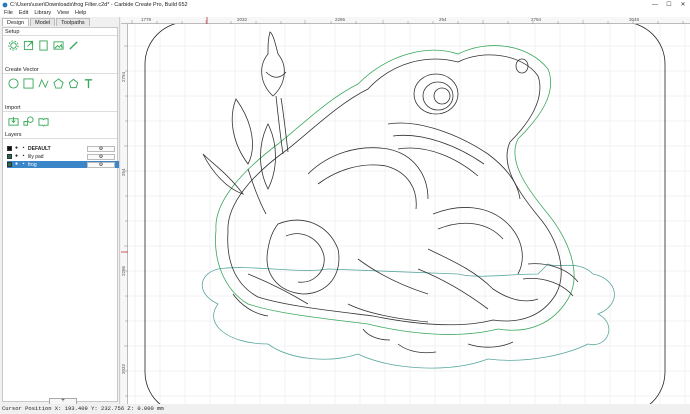 This screenshot has height=414, width=690. I want to click on tab-toolpaths: Toolpaths, so click(73, 22).